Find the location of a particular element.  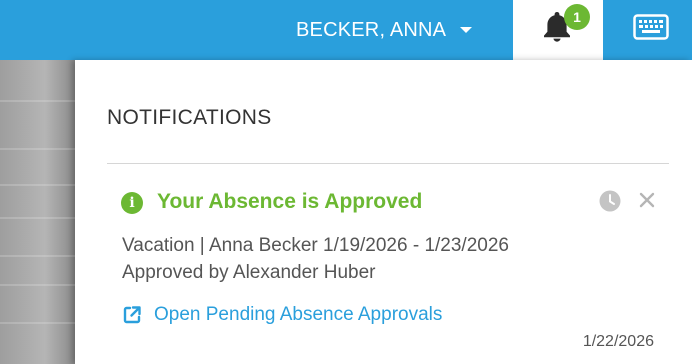

close-icon is located at coordinates (647, 200).